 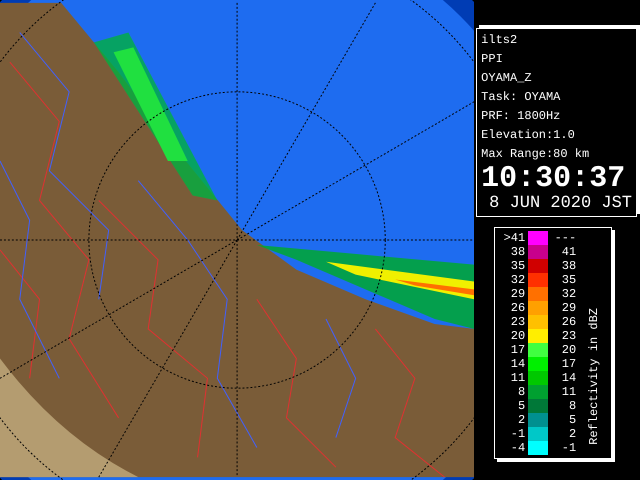 I want to click on info-line: ilts2, so click(x=499, y=40).